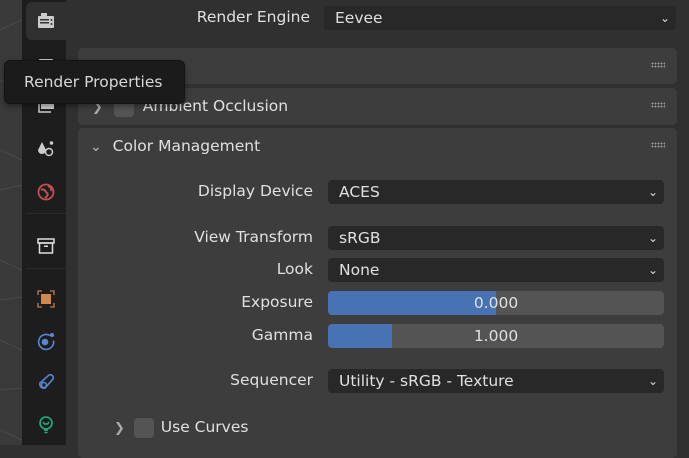 This screenshot has height=458, width=689. What do you see at coordinates (255, 191) in the screenshot?
I see `display-device-label: Display Device` at bounding box center [255, 191].